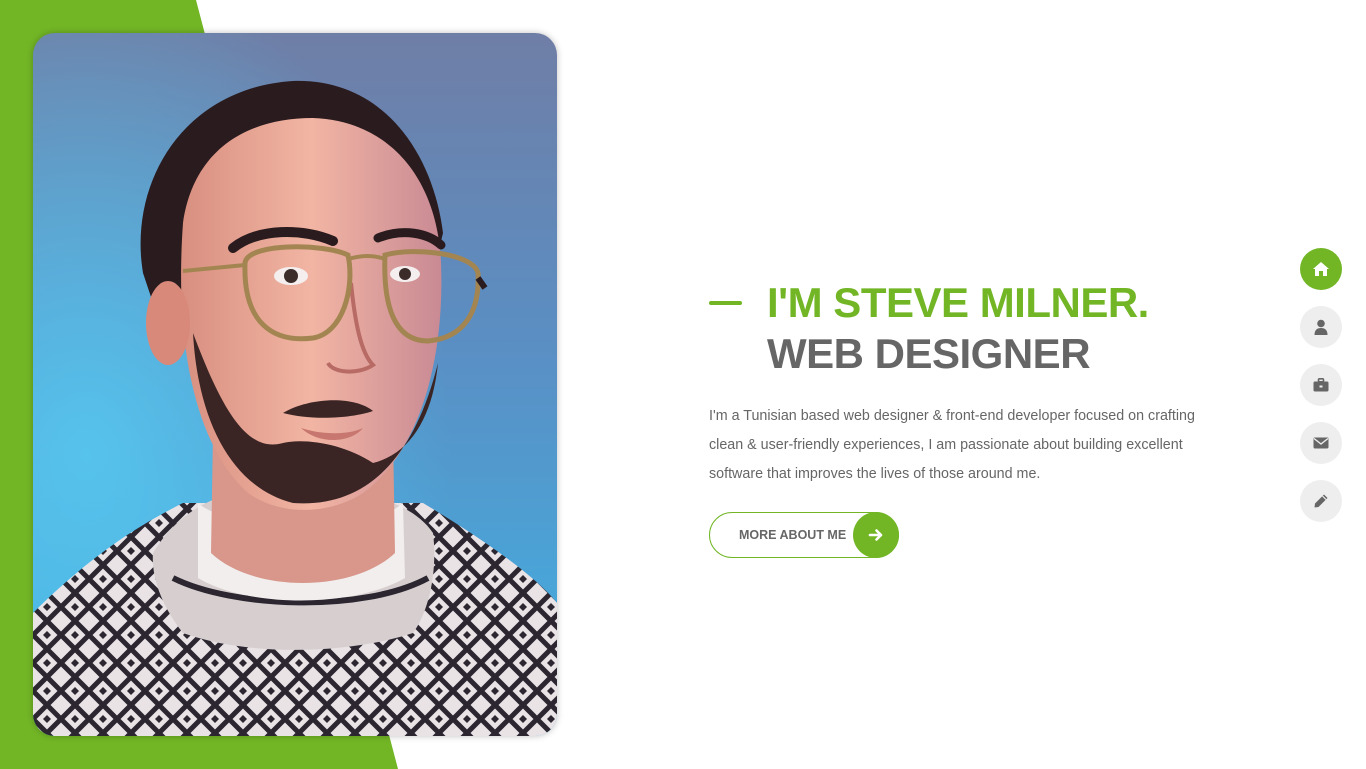  Describe the element at coordinates (929, 353) in the screenshot. I see `hero-title-role: WEB DESIGNER` at that location.